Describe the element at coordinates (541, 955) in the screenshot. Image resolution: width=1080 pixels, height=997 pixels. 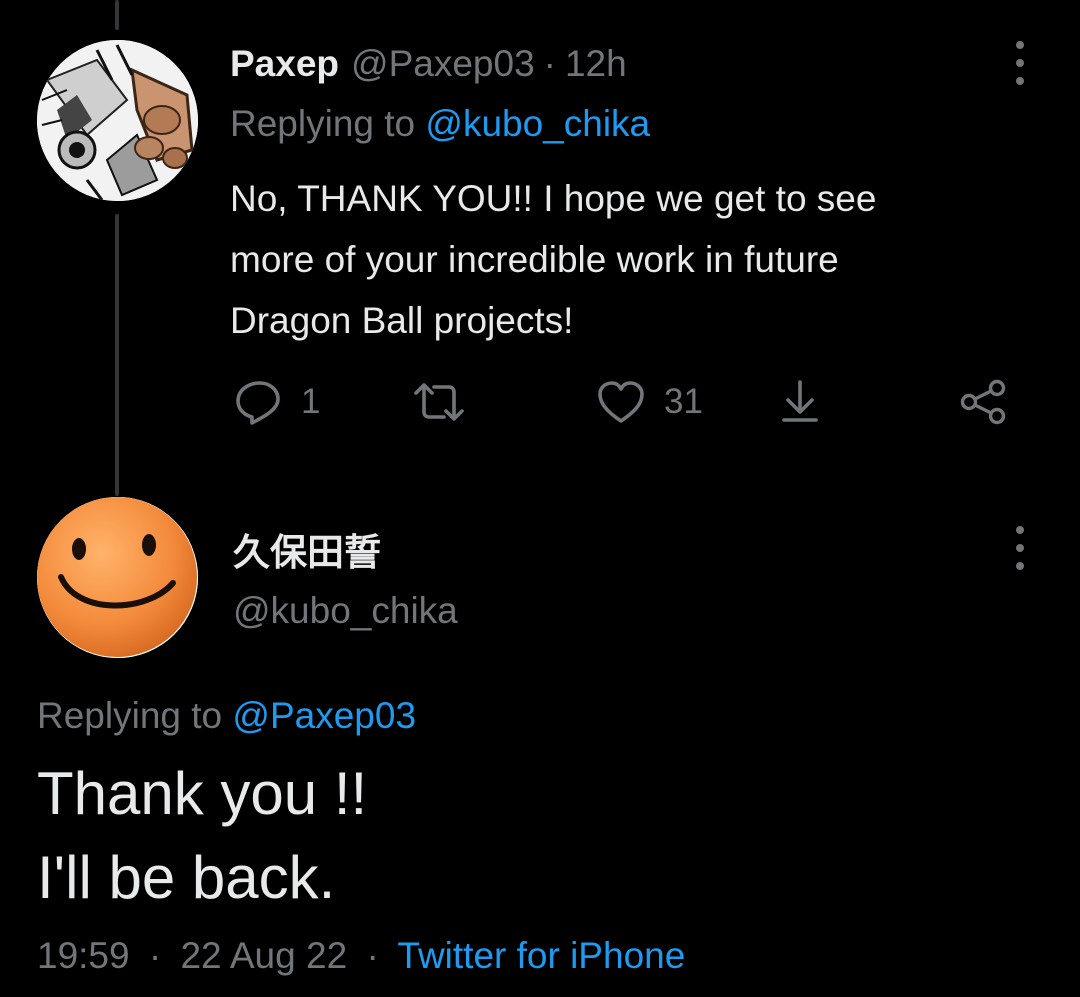
I see `tweet-source-link: Twitter for iPhone` at that location.